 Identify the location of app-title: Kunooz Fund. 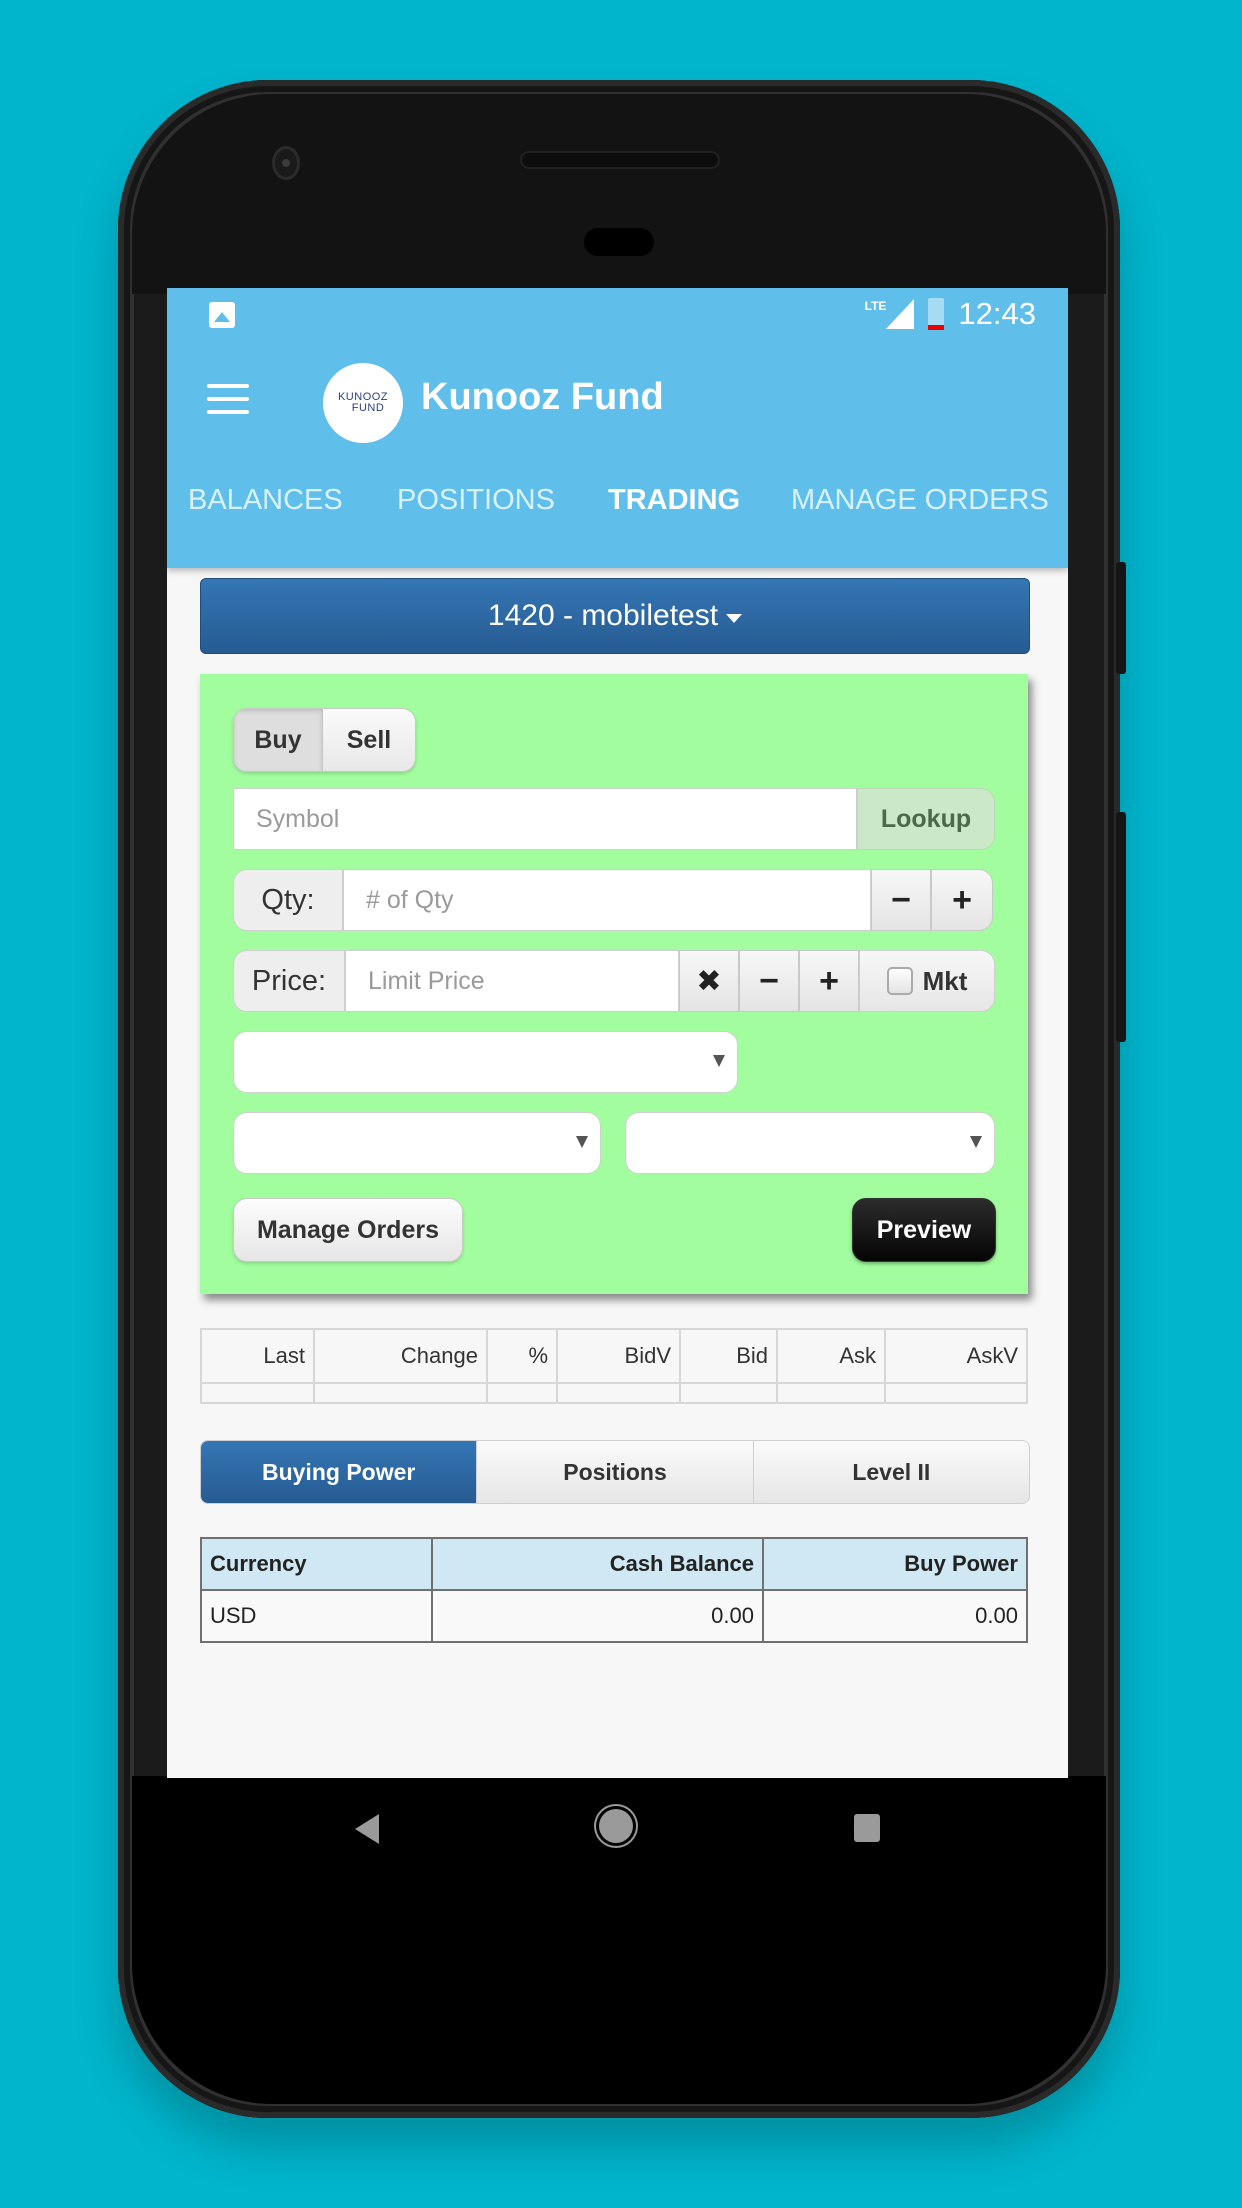
(542, 397).